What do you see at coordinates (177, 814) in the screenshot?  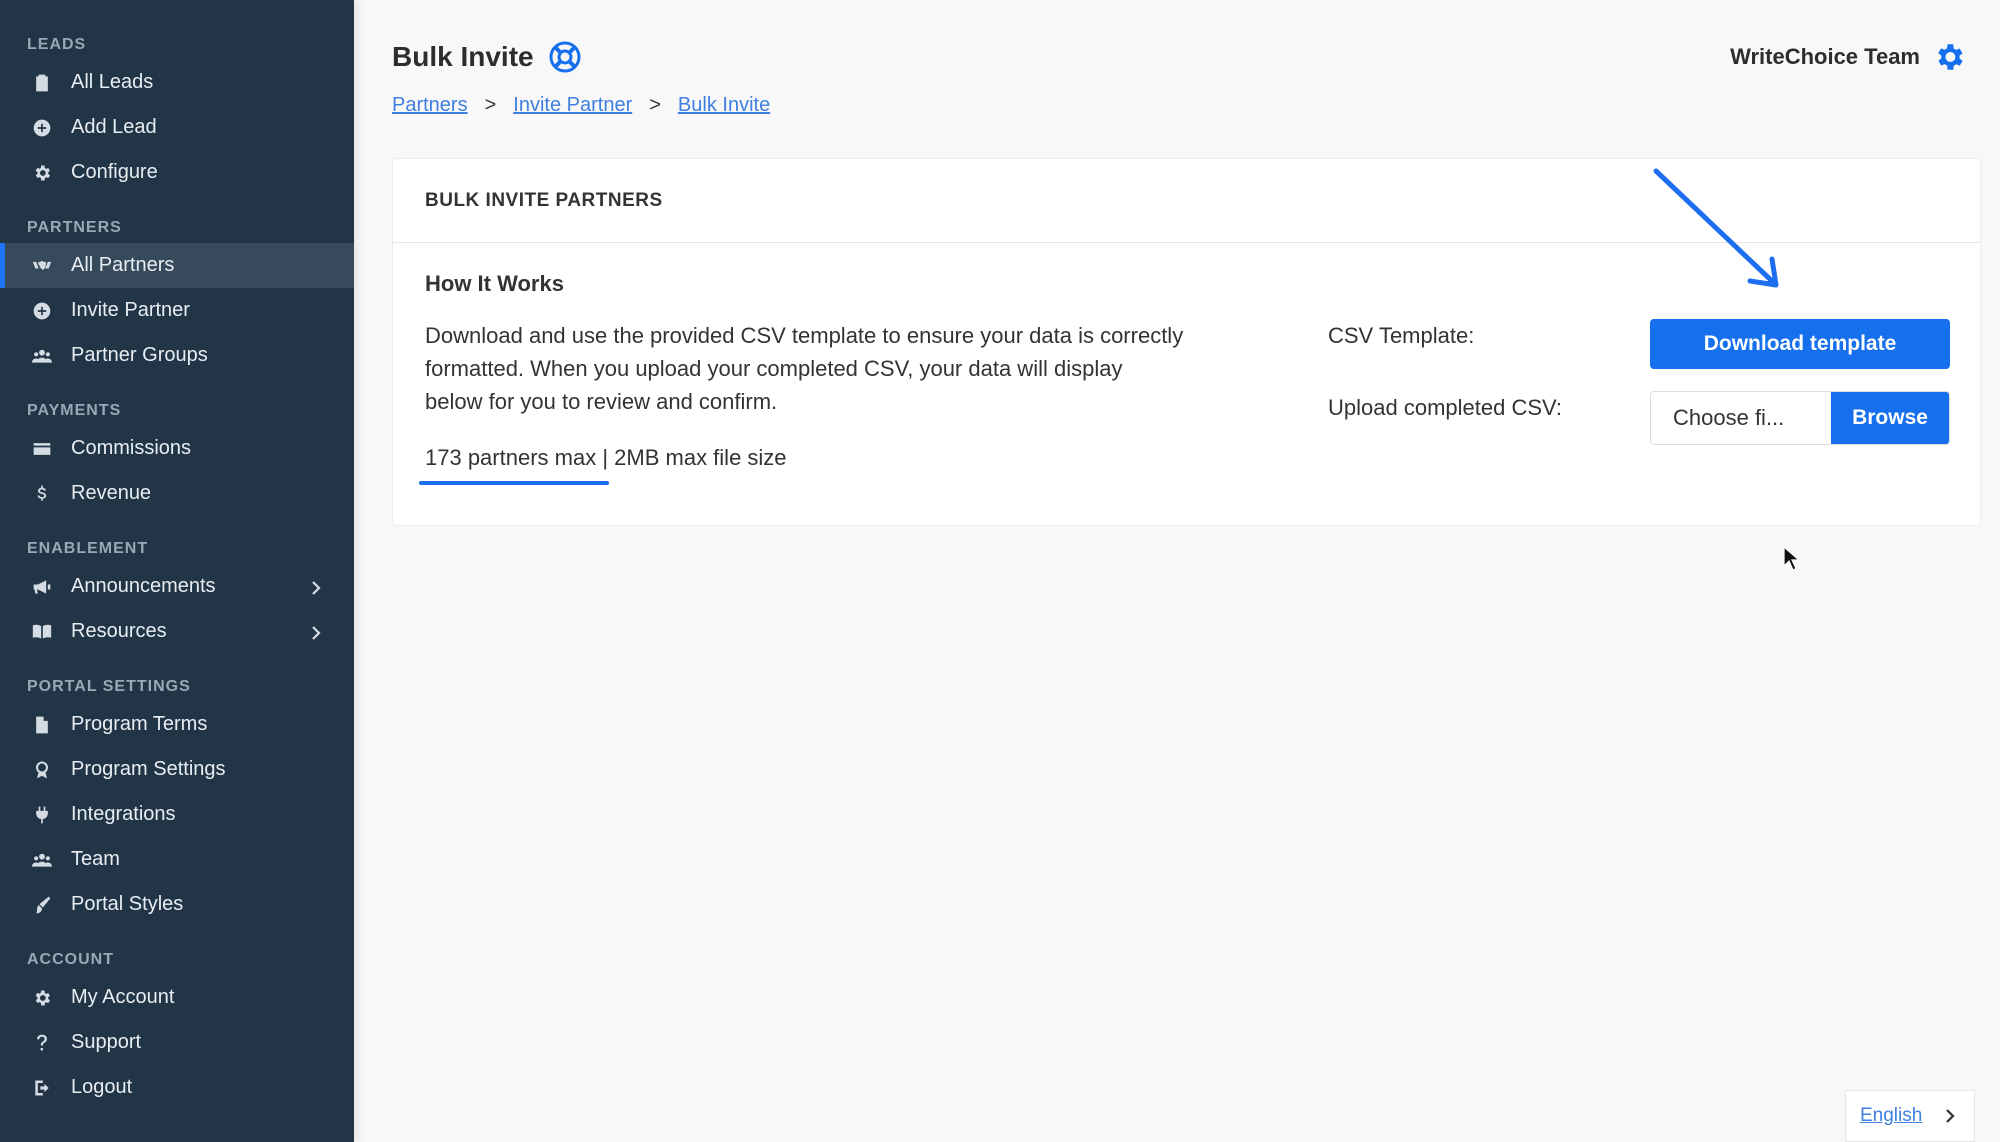 I see `sidebar-item-integrations: Integrations` at bounding box center [177, 814].